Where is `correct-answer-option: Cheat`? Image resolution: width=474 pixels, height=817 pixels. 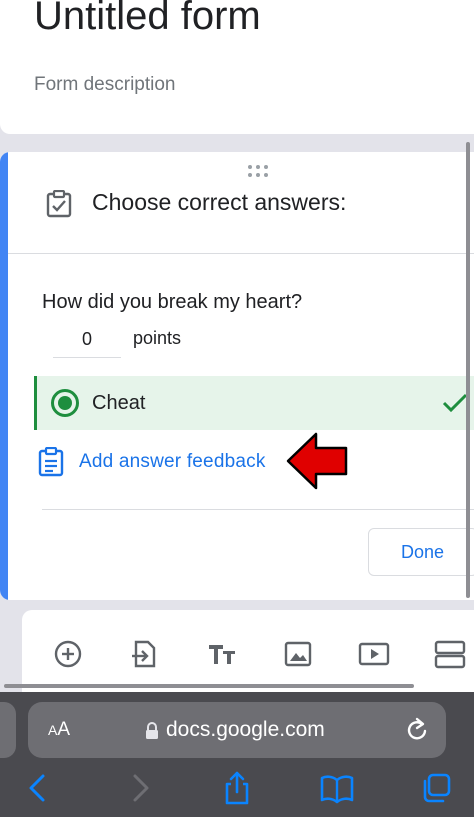 correct-answer-option: Cheat is located at coordinates (254, 403).